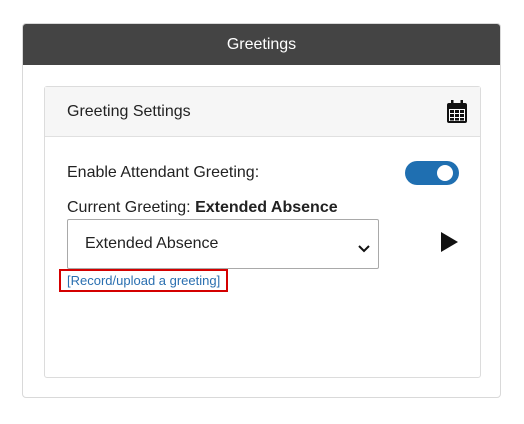 Image resolution: width=524 pixels, height=424 pixels. I want to click on greeting-select: Extended Absence, so click(223, 244).